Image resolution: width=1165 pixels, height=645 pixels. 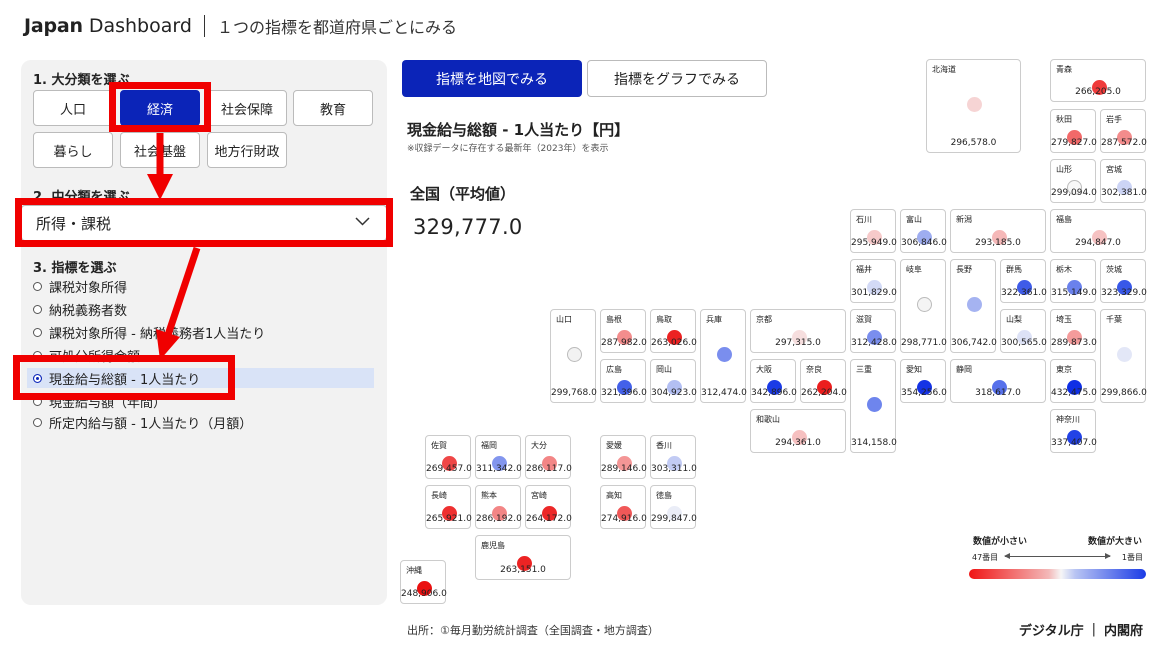 I want to click on prefecture-value: 303,311.0, so click(x=674, y=469).